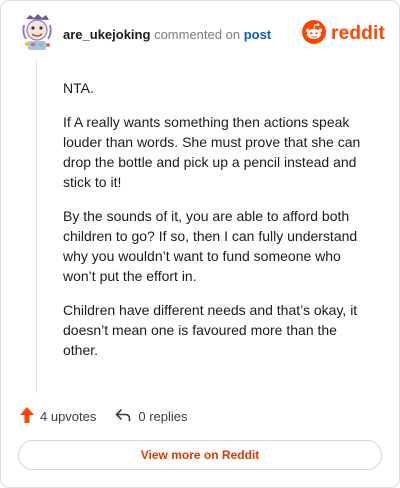  Describe the element at coordinates (36, 226) in the screenshot. I see `thread-line` at that location.